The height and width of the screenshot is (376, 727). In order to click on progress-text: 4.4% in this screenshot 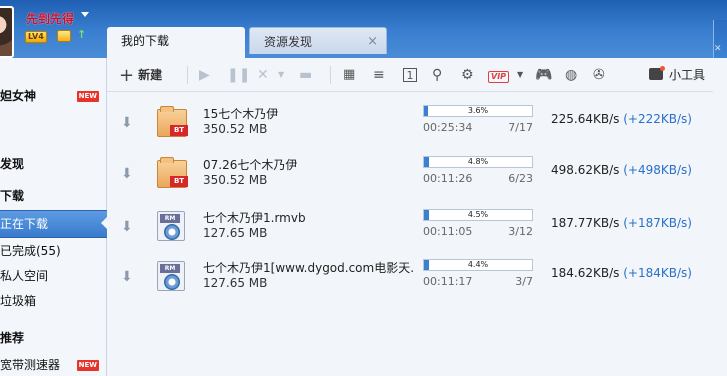, I will do `click(478, 264)`.